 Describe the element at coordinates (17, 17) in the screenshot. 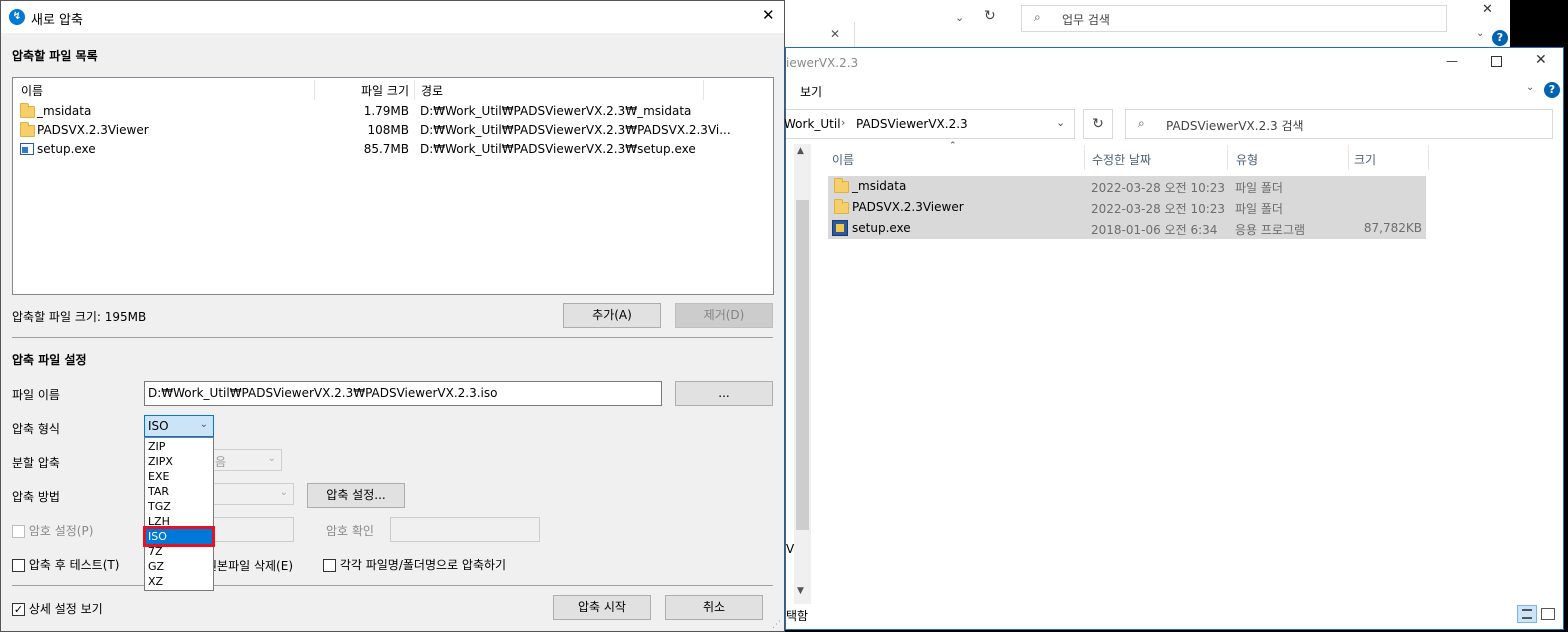

I see `app-logo-icon: ↯` at that location.